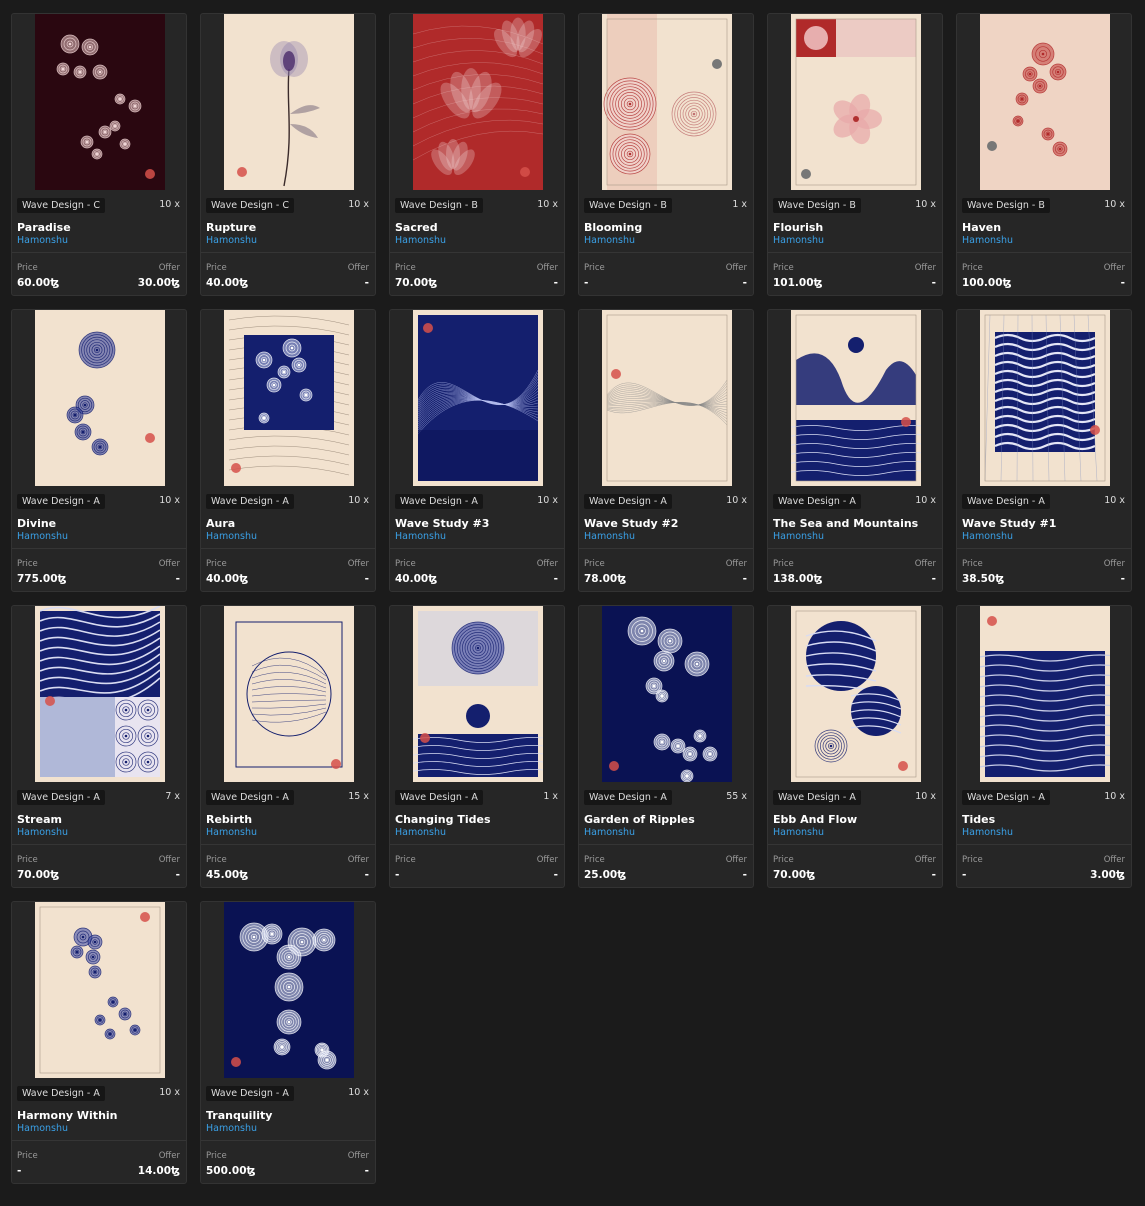 This screenshot has height=1206, width=1145. Describe the element at coordinates (798, 227) in the screenshot. I see `artwork-title: Flourish` at that location.